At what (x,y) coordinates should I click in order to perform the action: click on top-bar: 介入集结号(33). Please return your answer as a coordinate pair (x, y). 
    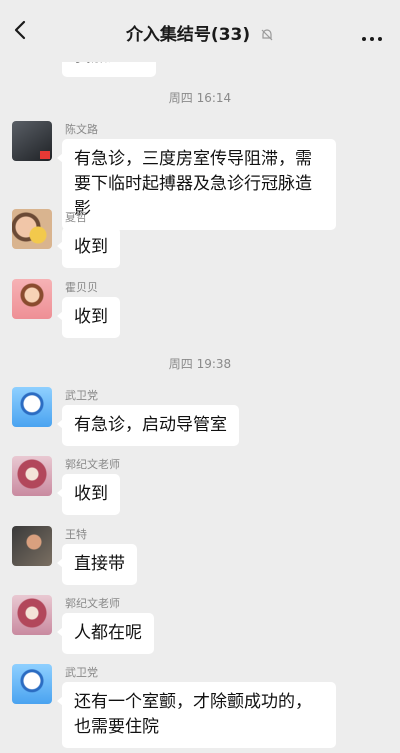
    Looking at the image, I should click on (200, 31).